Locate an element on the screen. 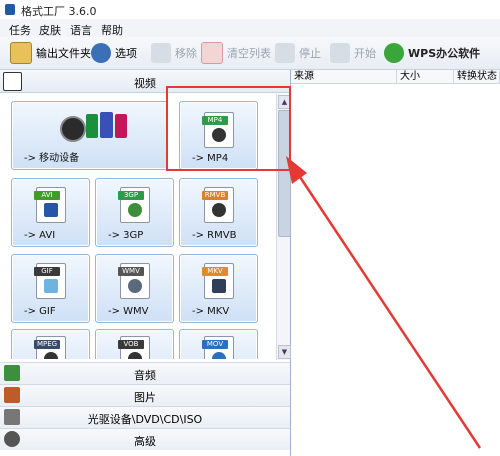  3gp-file-icon: 3GP is located at coordinates (134, 205).